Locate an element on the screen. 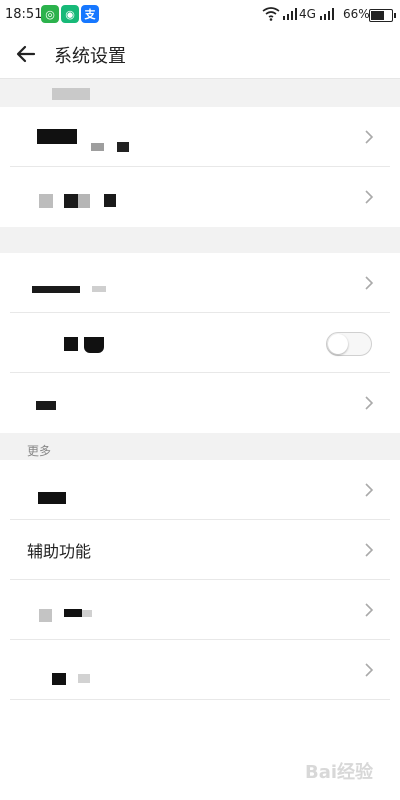 The height and width of the screenshot is (800, 400). battery-icon is located at coordinates (382, 15).